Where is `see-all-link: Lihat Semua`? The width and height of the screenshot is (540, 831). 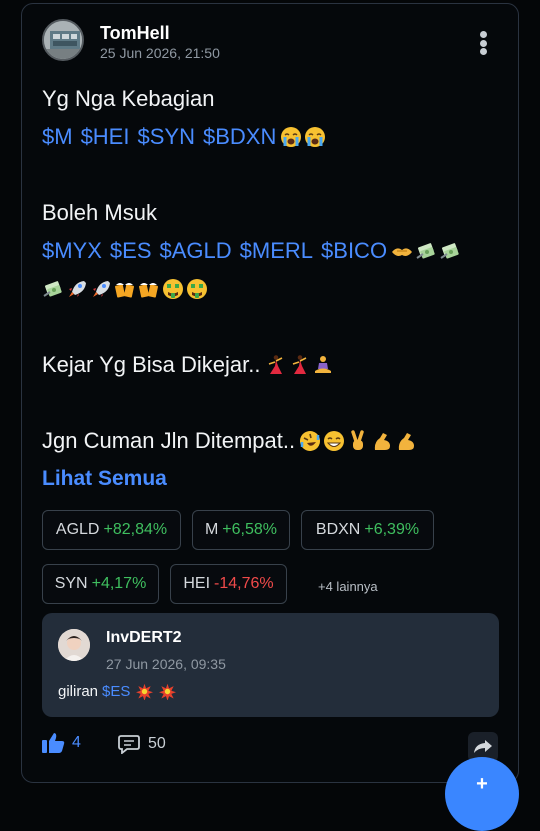 see-all-link: Lihat Semua is located at coordinates (104, 479).